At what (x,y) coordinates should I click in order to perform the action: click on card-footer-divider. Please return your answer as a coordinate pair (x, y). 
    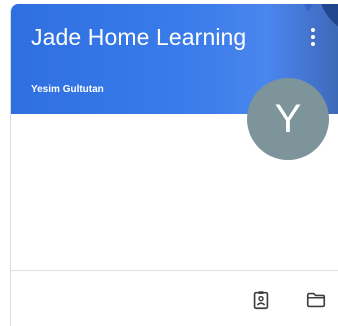
    Looking at the image, I should click on (174, 270).